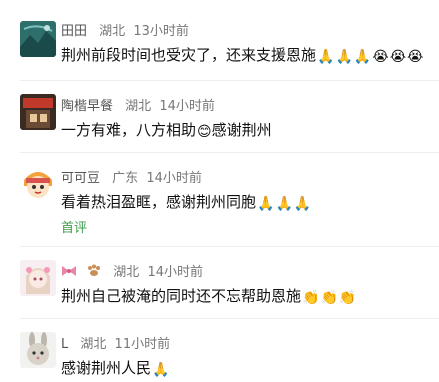 The height and width of the screenshot is (382, 439). I want to click on comment-meta: 陶楷早餐 湖北 14小时前, so click(138, 104).